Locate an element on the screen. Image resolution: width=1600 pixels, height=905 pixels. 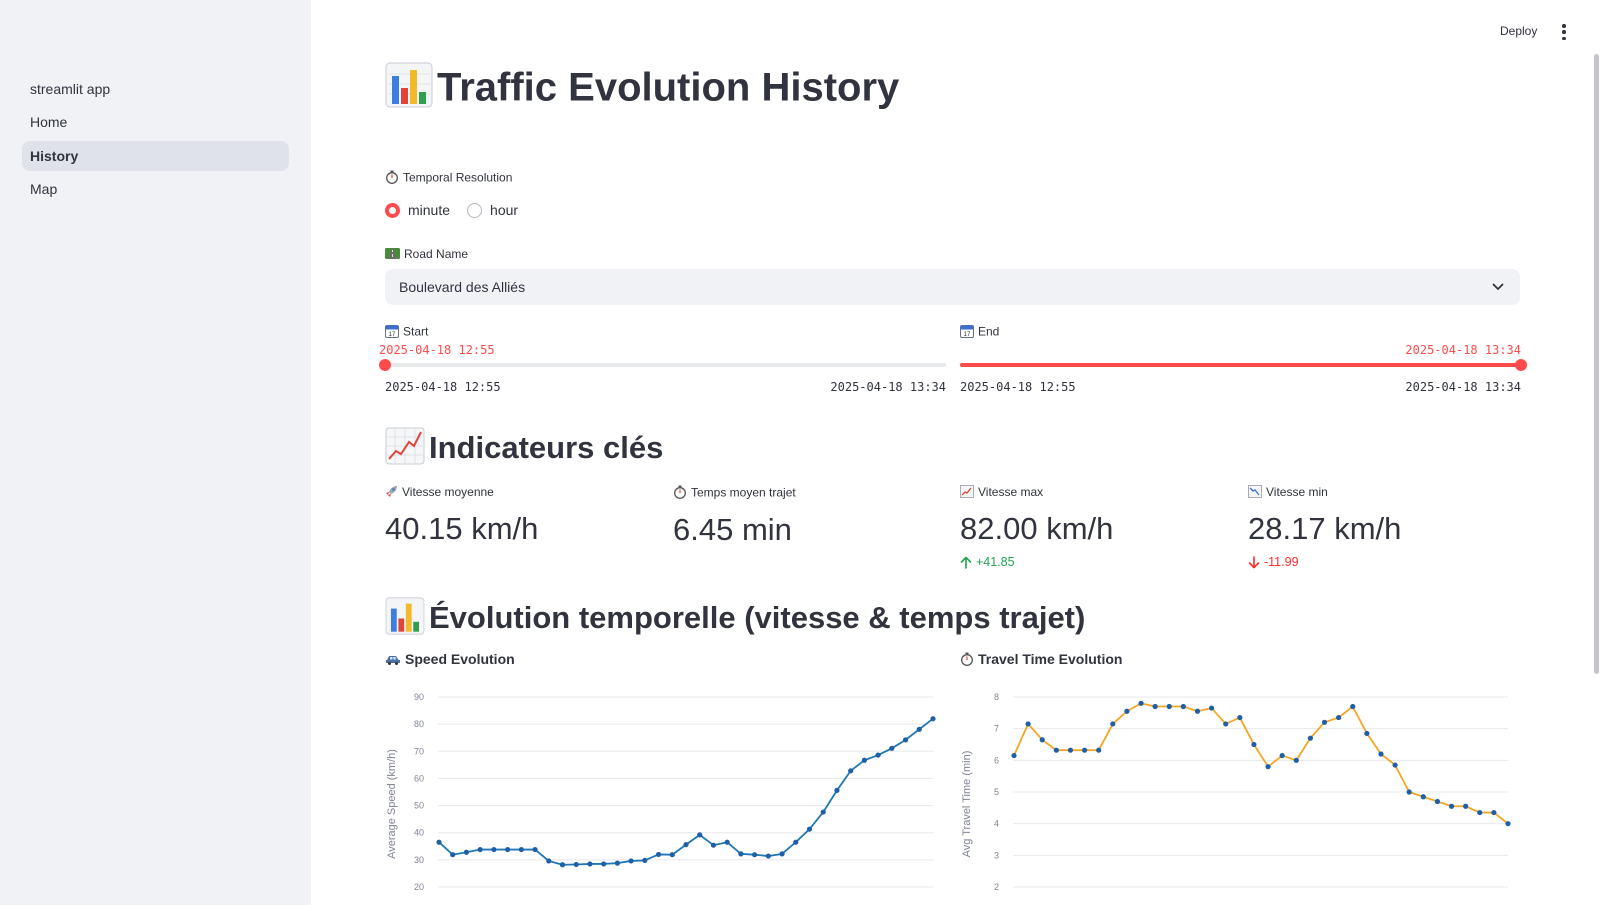
svg-text: 17 is located at coordinates (967, 335).